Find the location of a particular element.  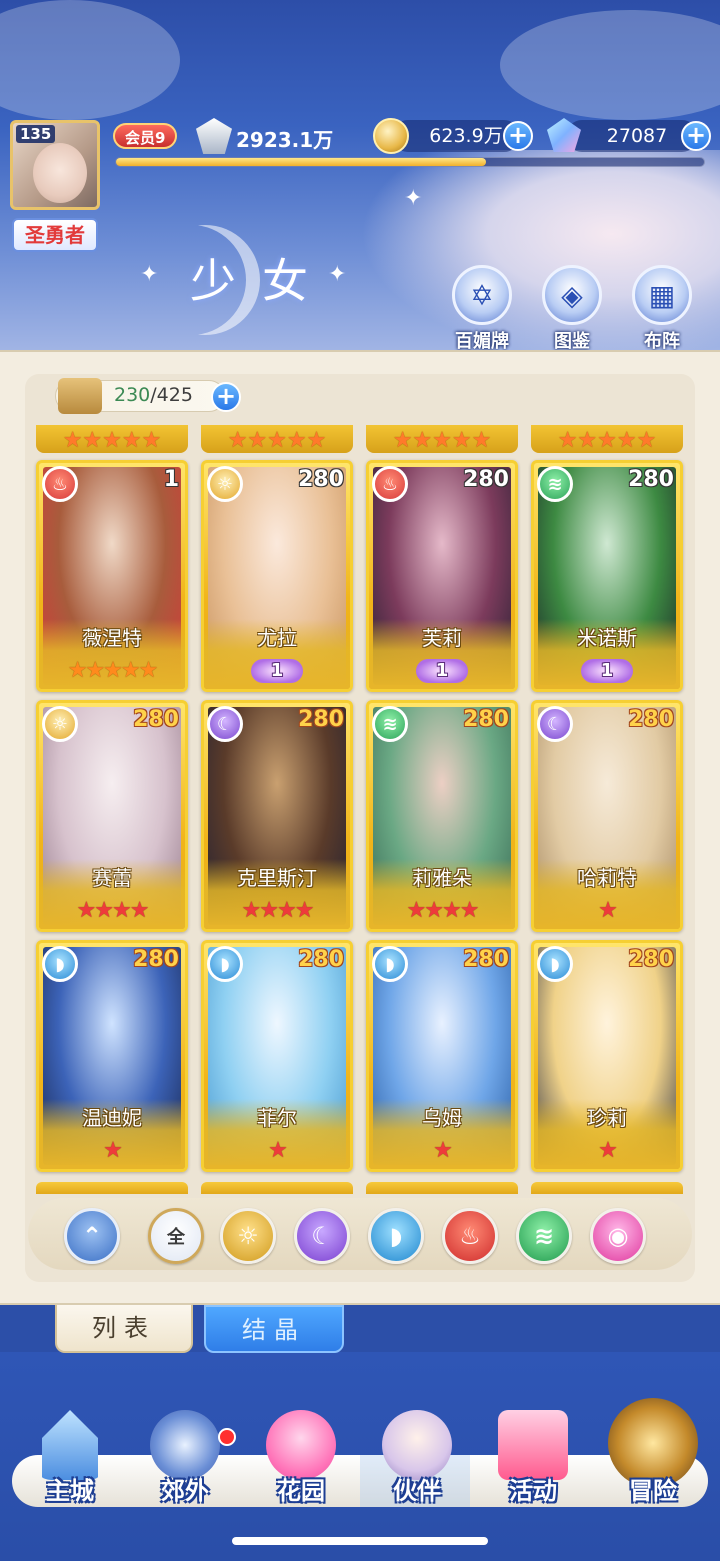

filter-water: ◗ is located at coordinates (396, 1236).